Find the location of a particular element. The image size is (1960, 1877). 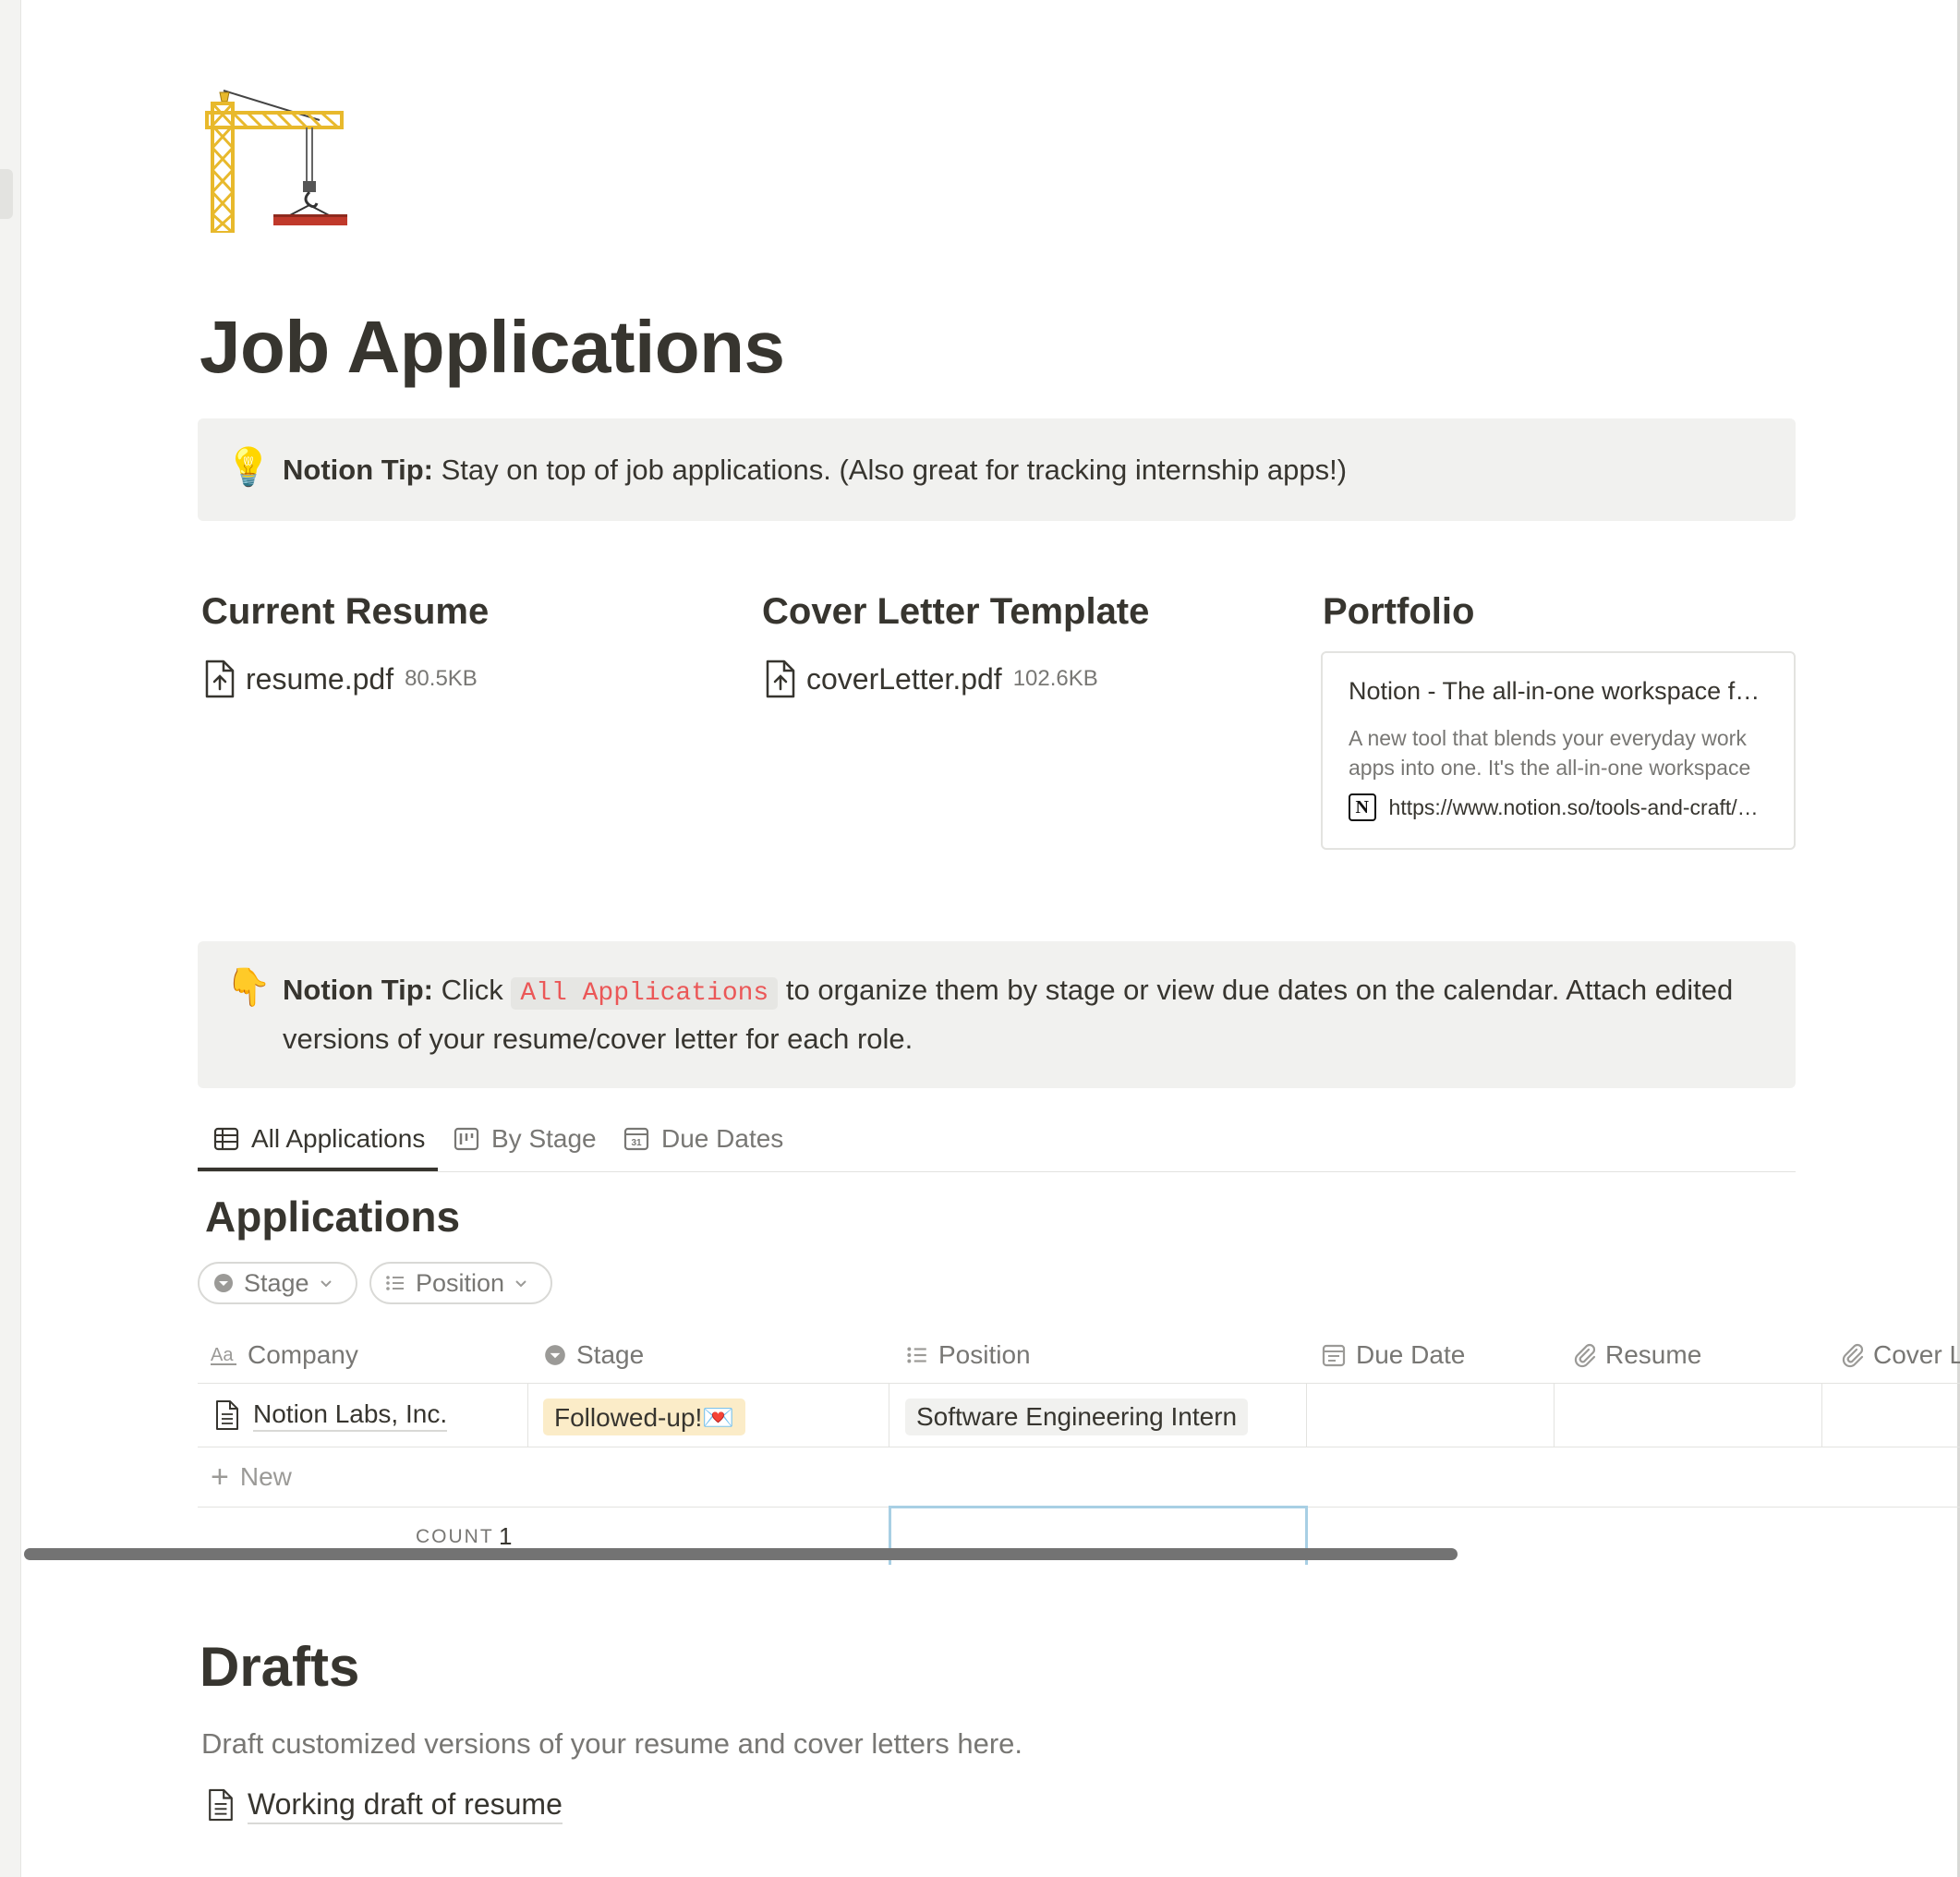

filter-label: Position is located at coordinates (460, 1283).